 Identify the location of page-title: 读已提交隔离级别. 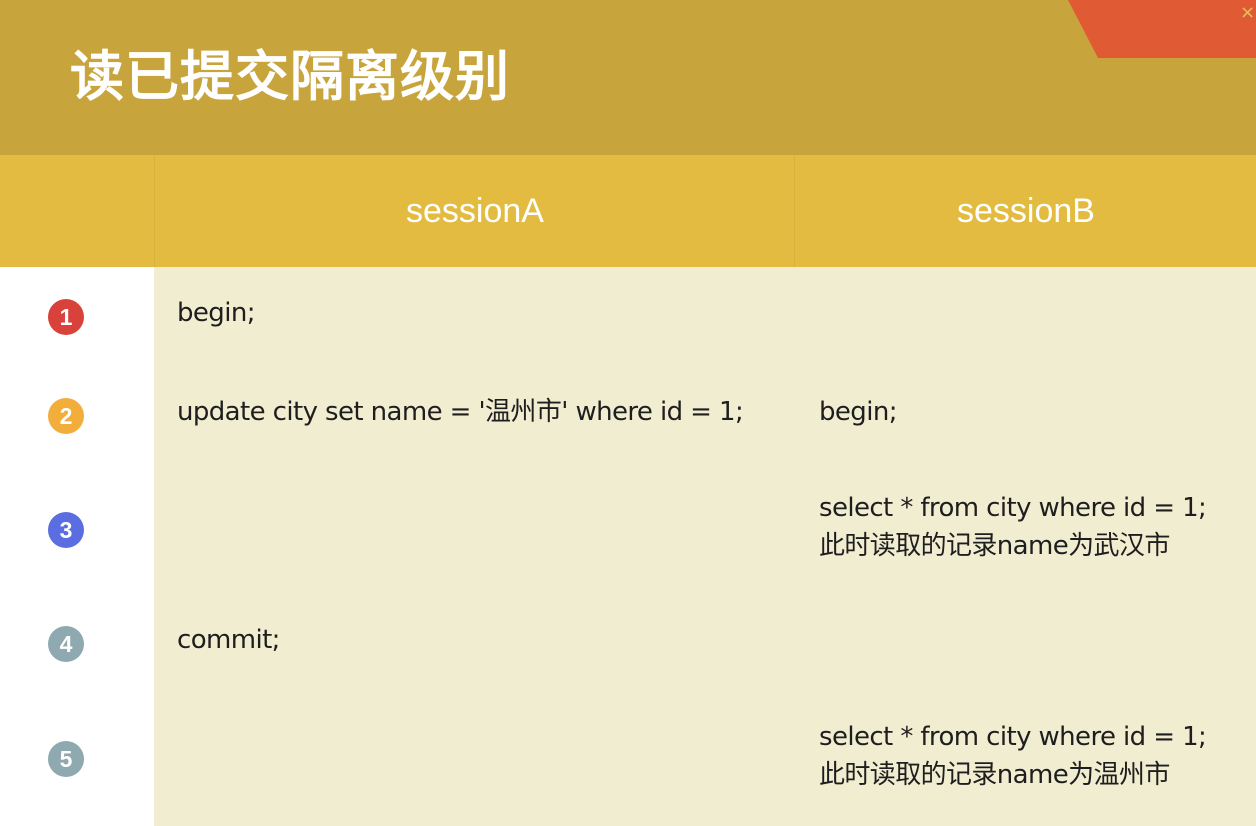
(290, 76).